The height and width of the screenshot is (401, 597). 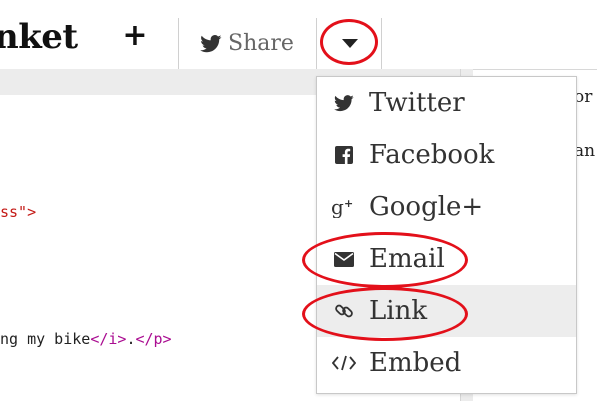 What do you see at coordinates (415, 363) in the screenshot?
I see `menu-item-label: Embed` at bounding box center [415, 363].